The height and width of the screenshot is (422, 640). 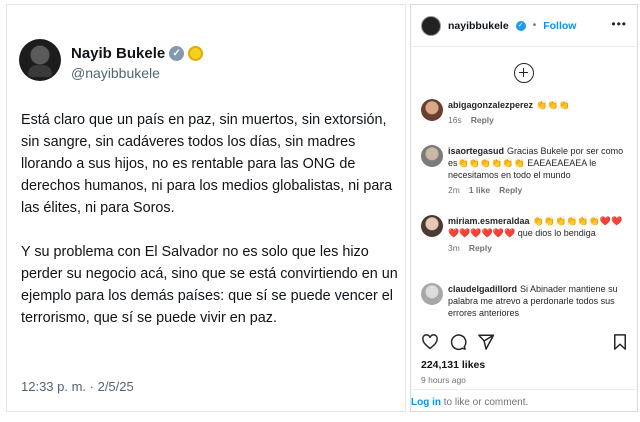 What do you see at coordinates (619, 24) in the screenshot?
I see `more-icon: •••` at bounding box center [619, 24].